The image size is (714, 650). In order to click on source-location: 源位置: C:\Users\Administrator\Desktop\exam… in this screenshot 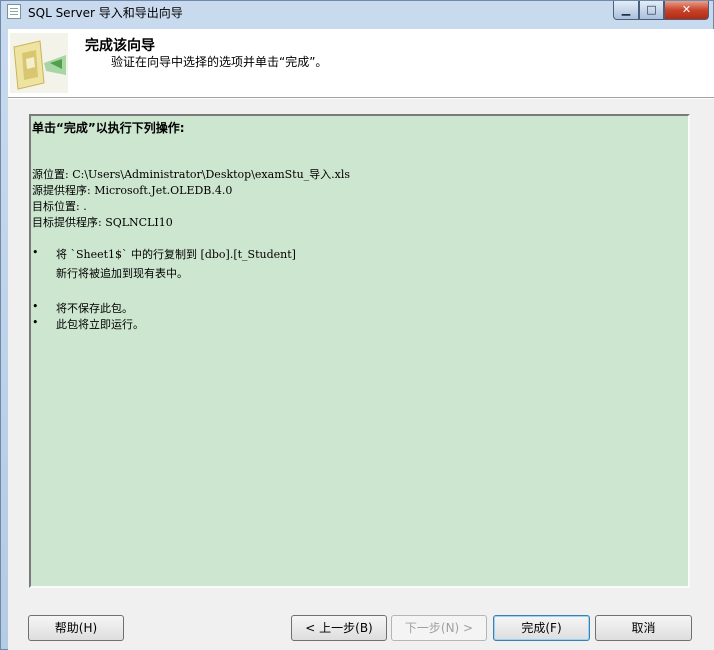, I will do `click(191, 174)`.